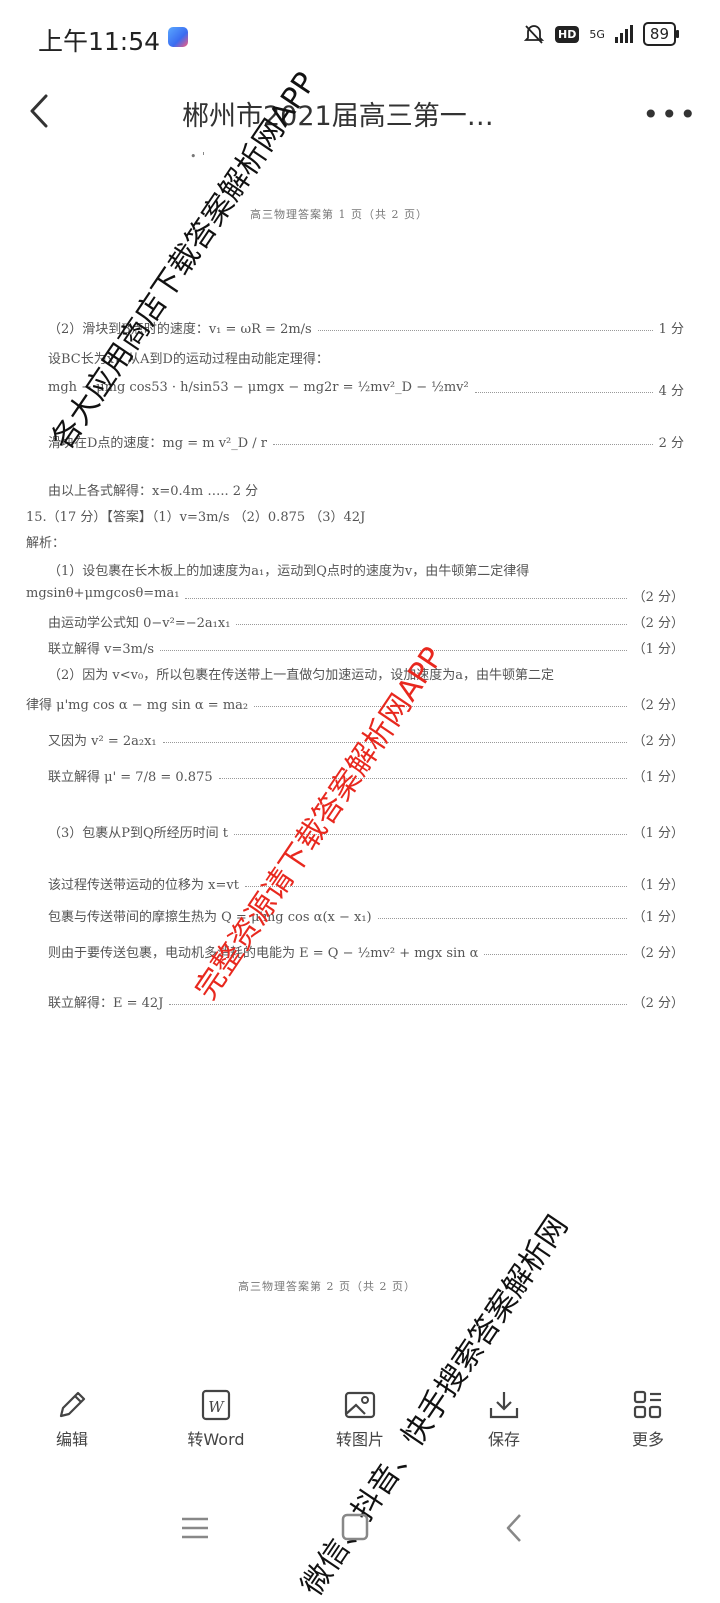  Describe the element at coordinates (103, 593) in the screenshot. I see `answer-line-text: mgsinθ+μmgcosθ=ma₁` at that location.